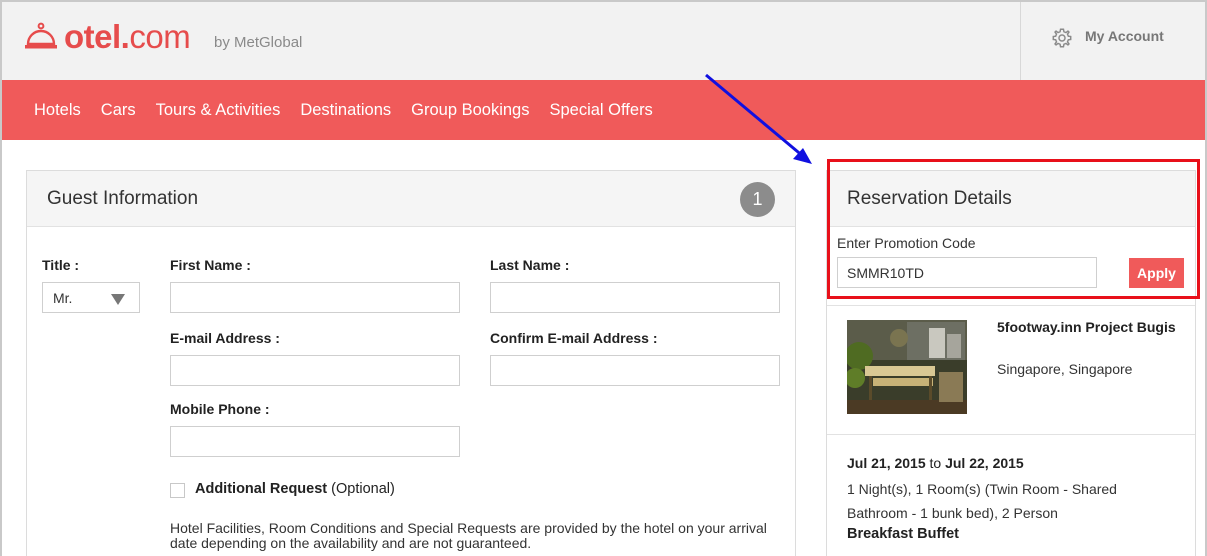 The height and width of the screenshot is (556, 1207). Describe the element at coordinates (61, 265) in the screenshot. I see `title-label: Title :` at that location.